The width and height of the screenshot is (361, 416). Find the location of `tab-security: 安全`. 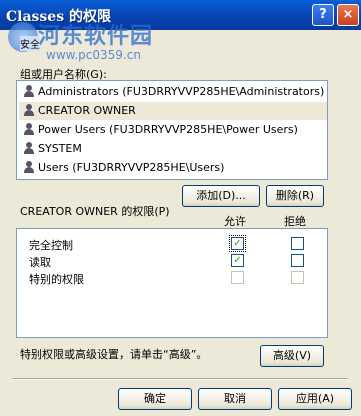

tab-security: 安全 is located at coordinates (30, 43).